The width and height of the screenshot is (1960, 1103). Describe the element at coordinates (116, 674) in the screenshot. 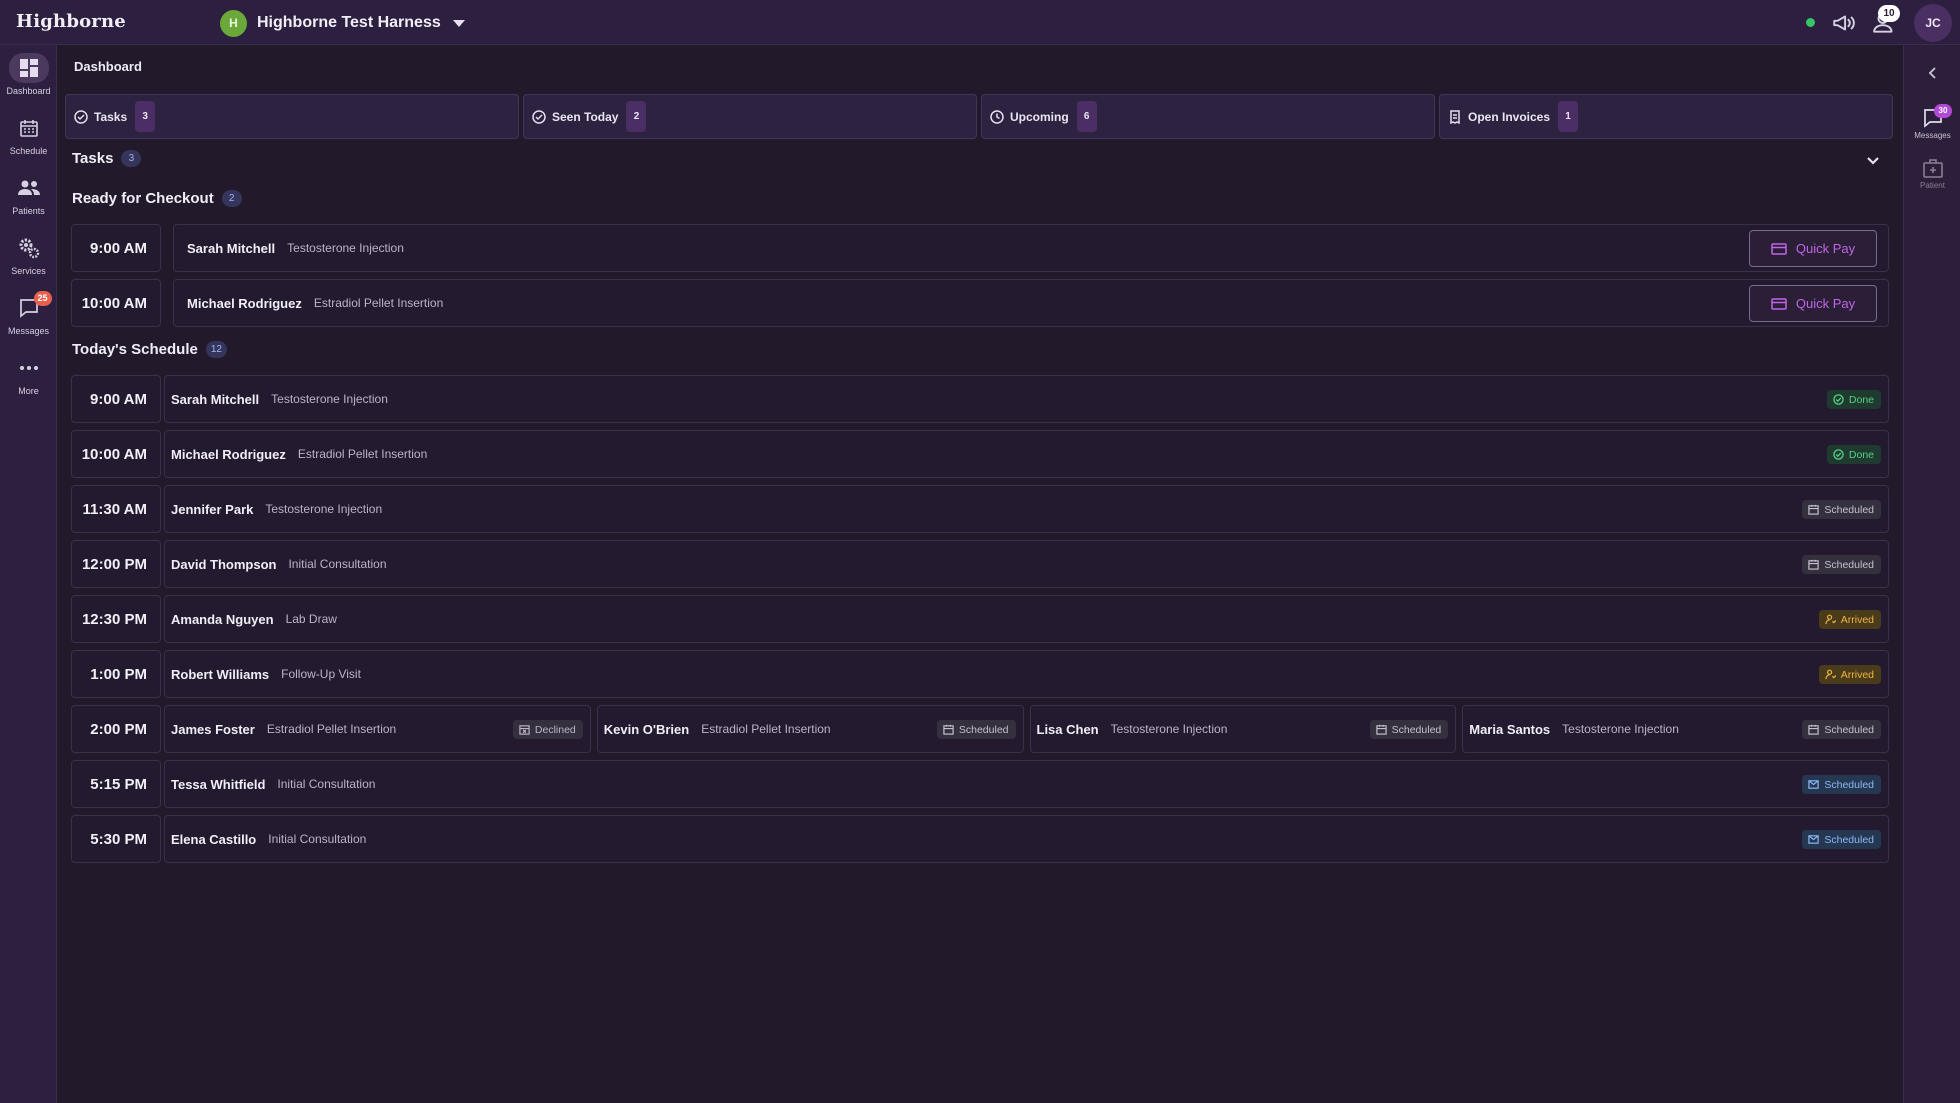

I see `time-slot: 1:00 PM` at that location.